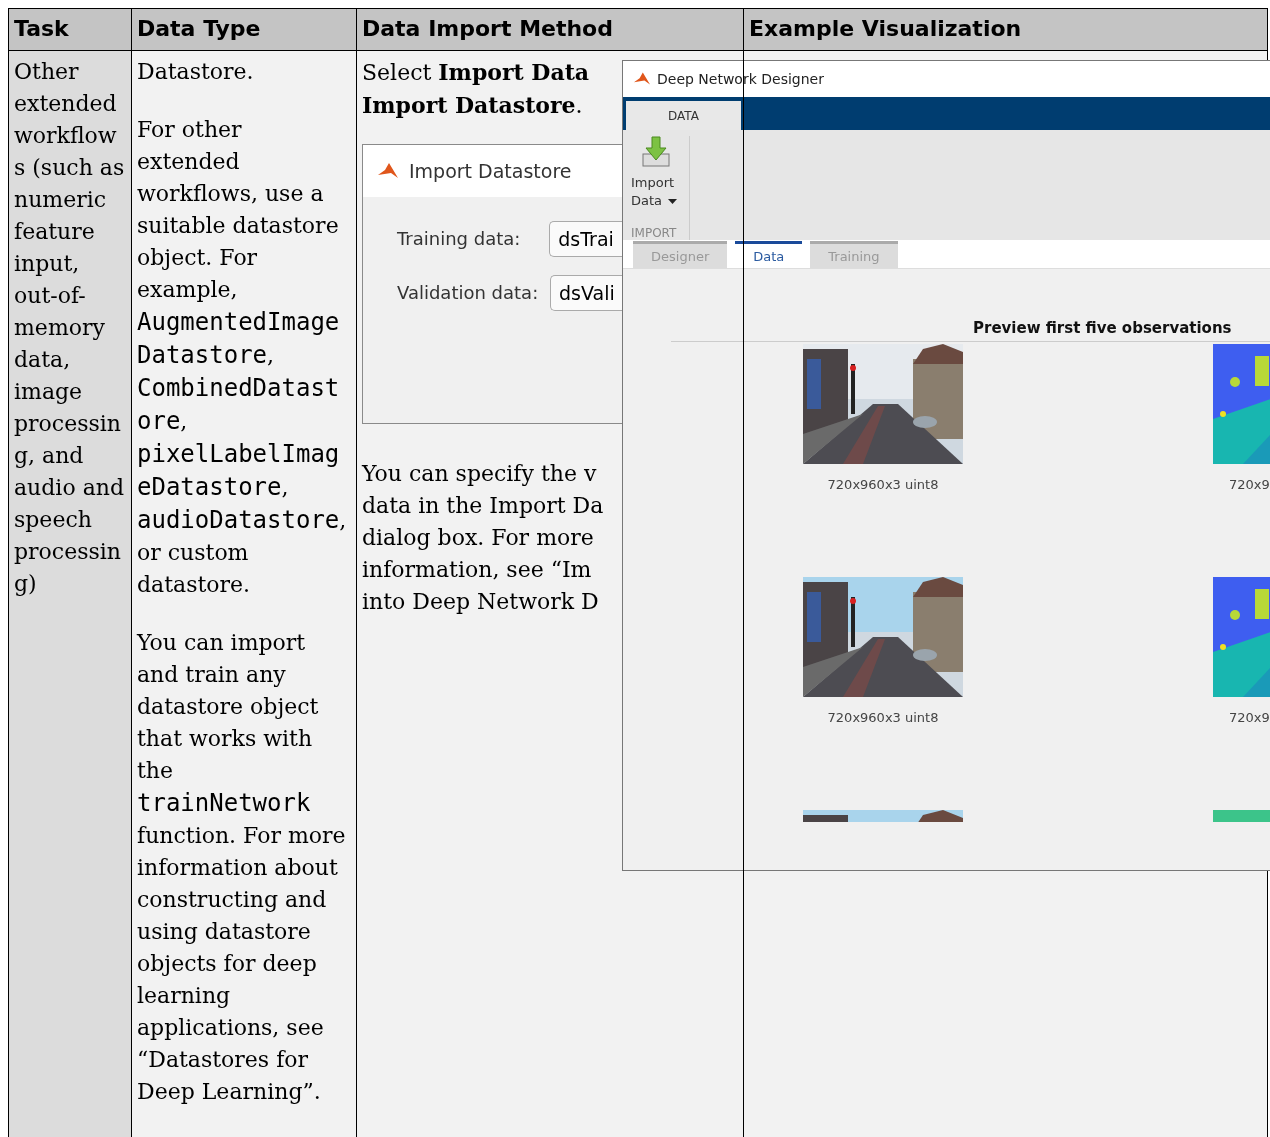 The width and height of the screenshot is (1270, 1137). I want to click on note-text: into Deep Network D, so click(480, 602).